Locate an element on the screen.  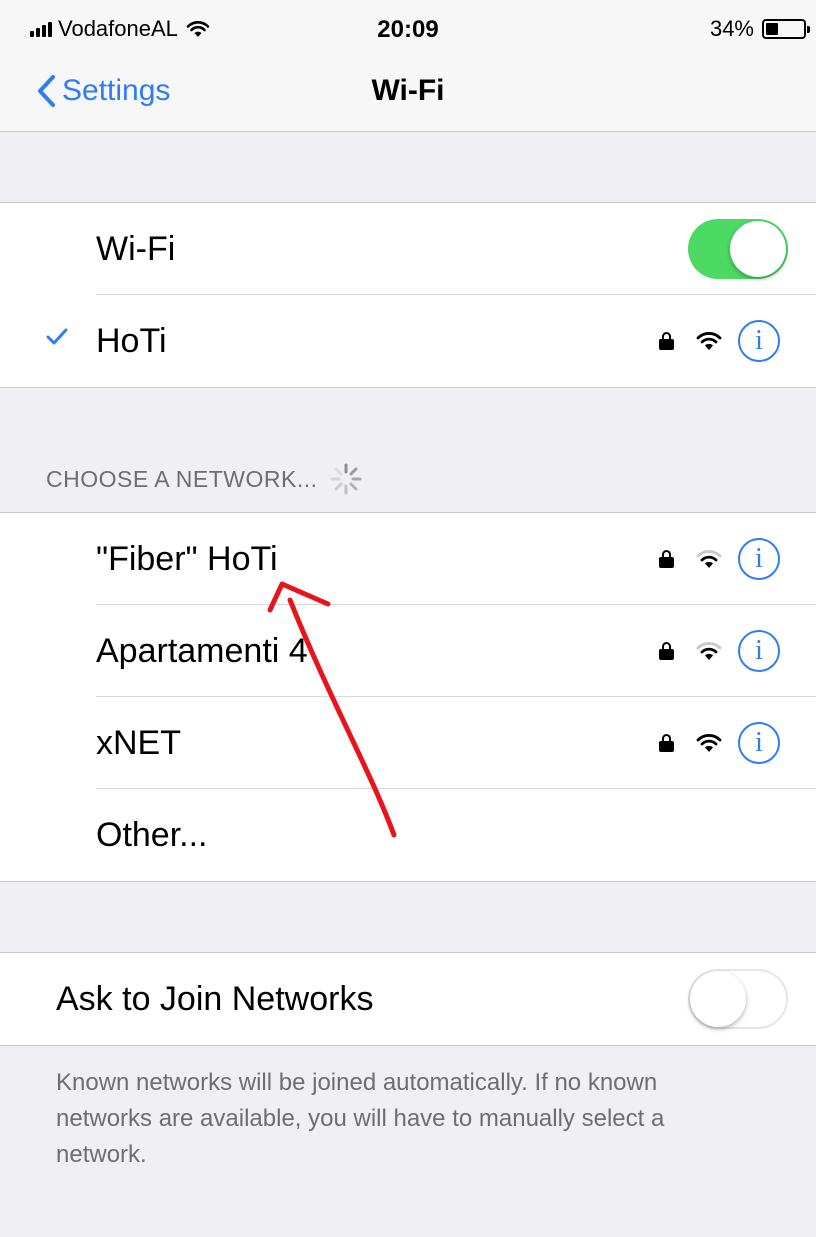
back-button: Settings is located at coordinates (103, 91).